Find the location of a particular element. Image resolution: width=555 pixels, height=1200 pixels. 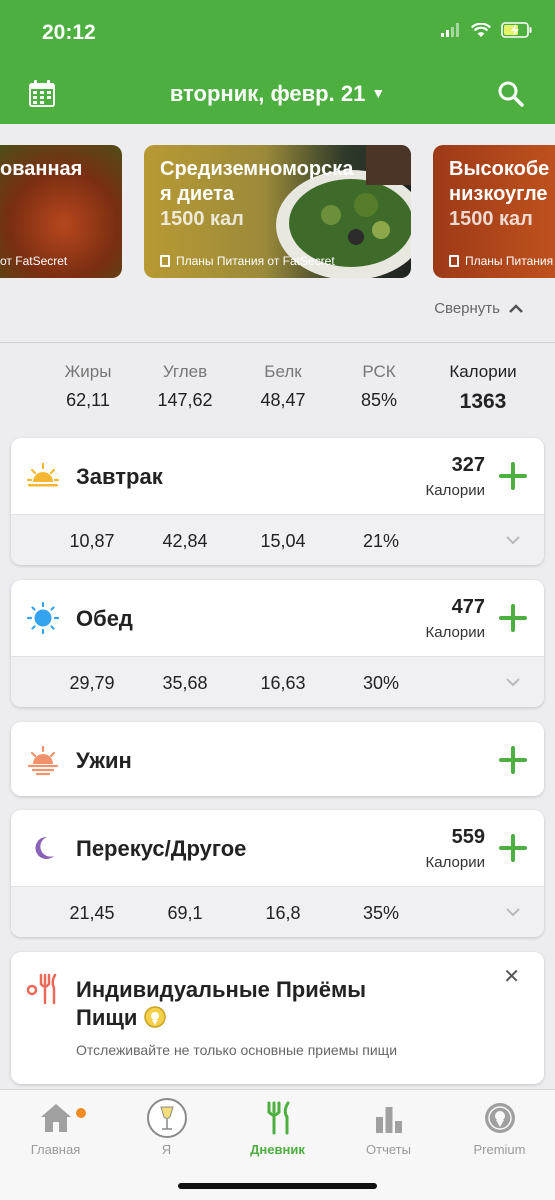

banner-source: Планы Питания is located at coordinates (501, 261).